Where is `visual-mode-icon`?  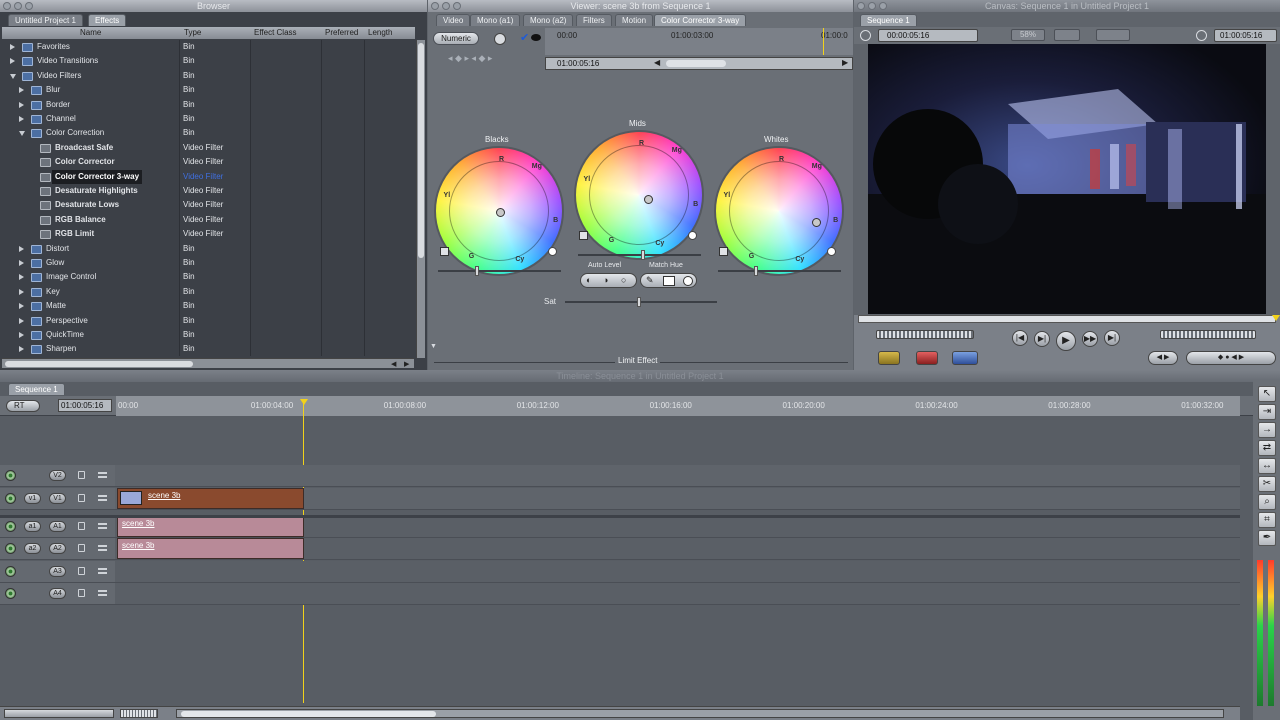
visual-mode-icon is located at coordinates (500, 39).